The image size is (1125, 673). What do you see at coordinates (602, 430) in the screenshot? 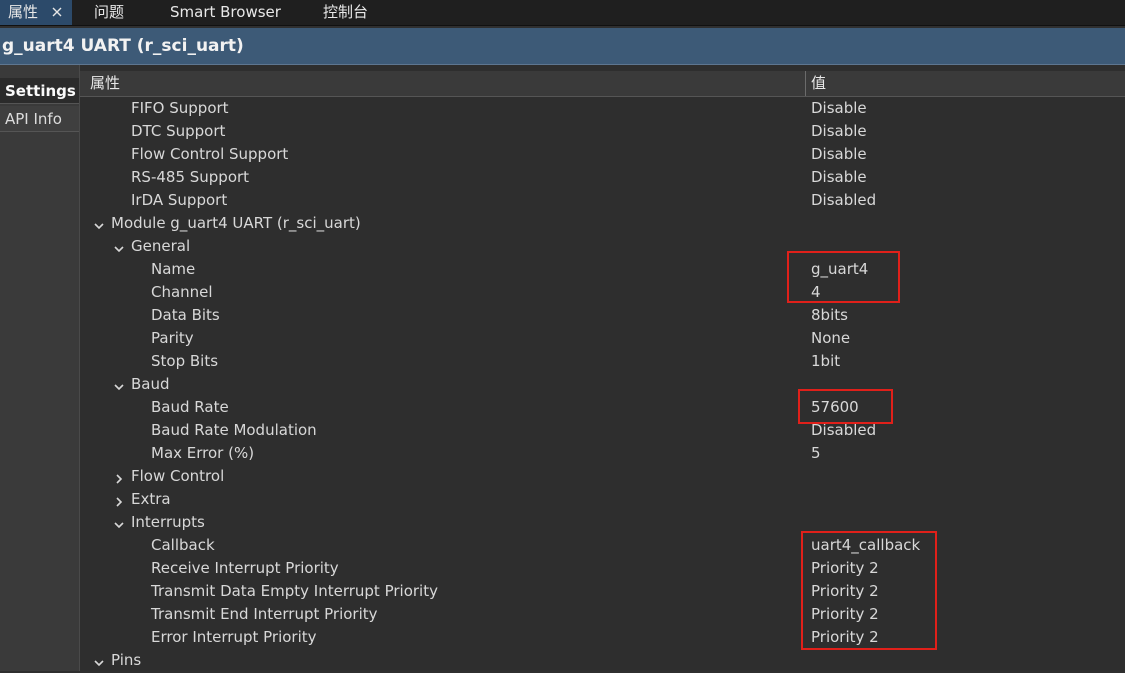
I see `tree-row-baud-rate-modulation: Baud Rate Modulation Disabled` at bounding box center [602, 430].